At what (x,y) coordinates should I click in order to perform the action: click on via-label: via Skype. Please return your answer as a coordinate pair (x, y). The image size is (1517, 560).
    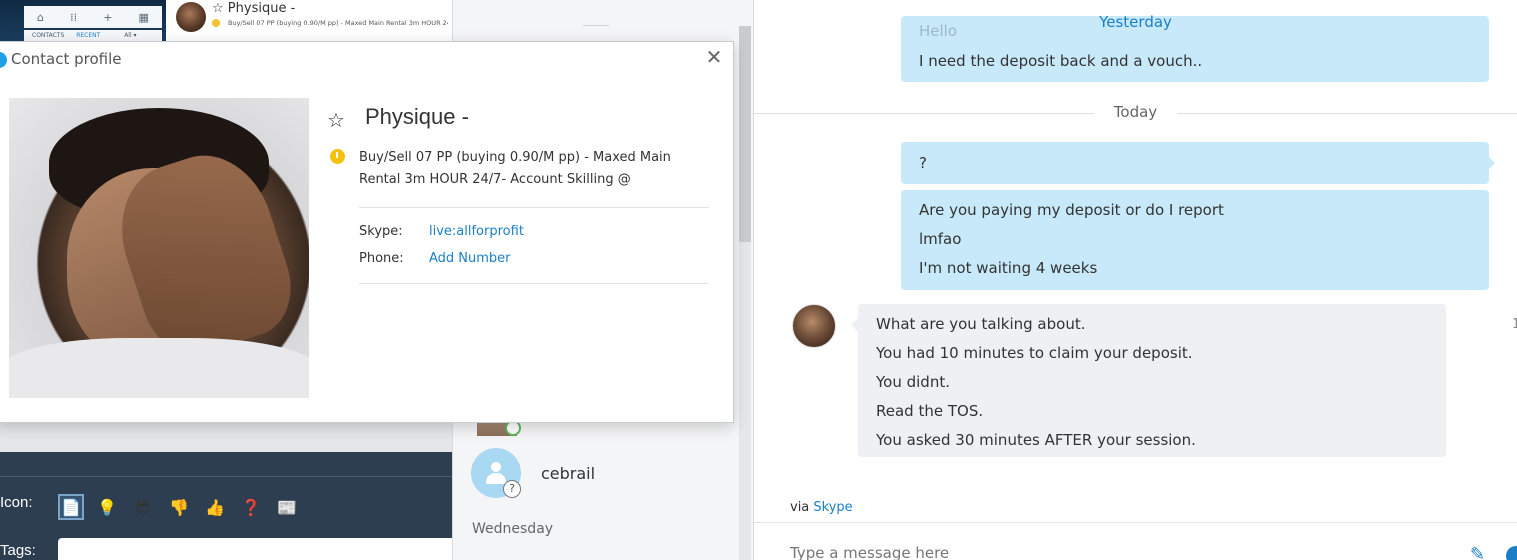
    Looking at the image, I should click on (821, 507).